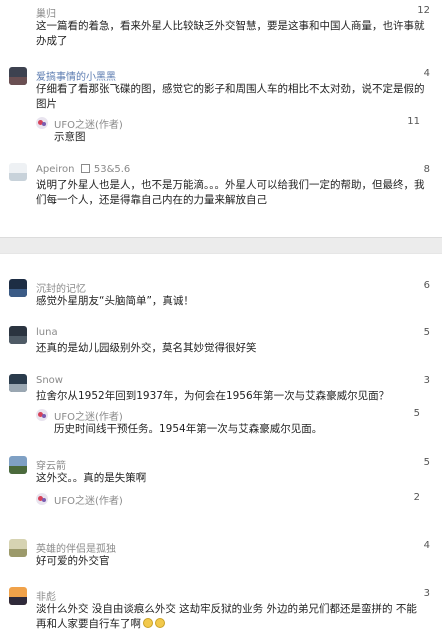 Image resolution: width=442 pixels, height=640 pixels. I want to click on author-reply: UFO之迷(作者) 11 示意图, so click(234, 132).